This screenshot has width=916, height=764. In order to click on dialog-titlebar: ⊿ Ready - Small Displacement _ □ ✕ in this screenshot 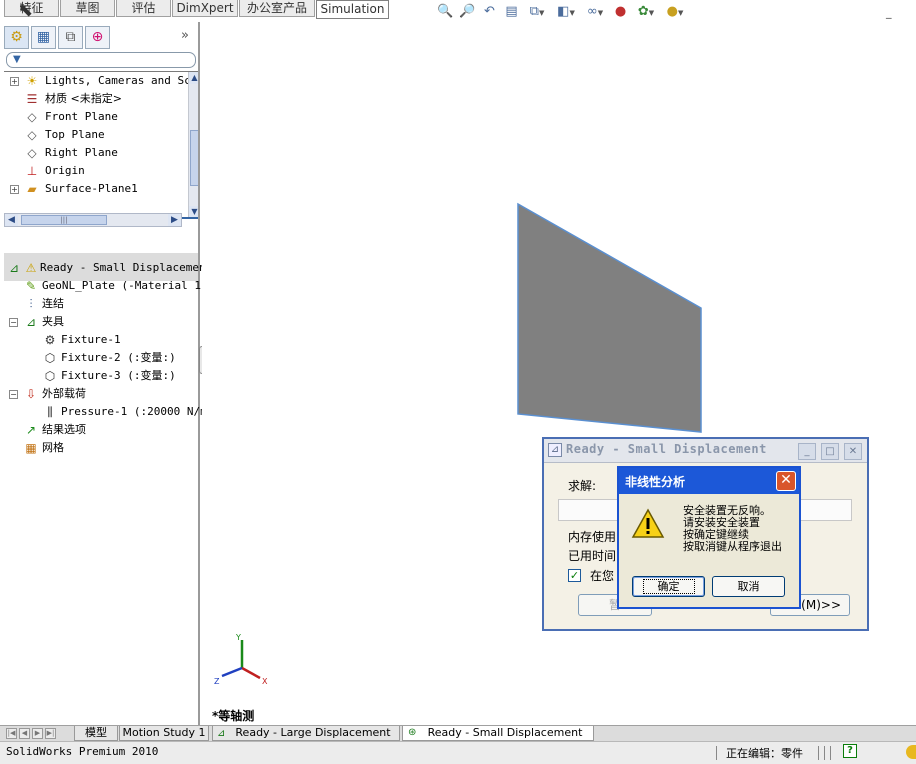, I will do `click(705, 451)`.